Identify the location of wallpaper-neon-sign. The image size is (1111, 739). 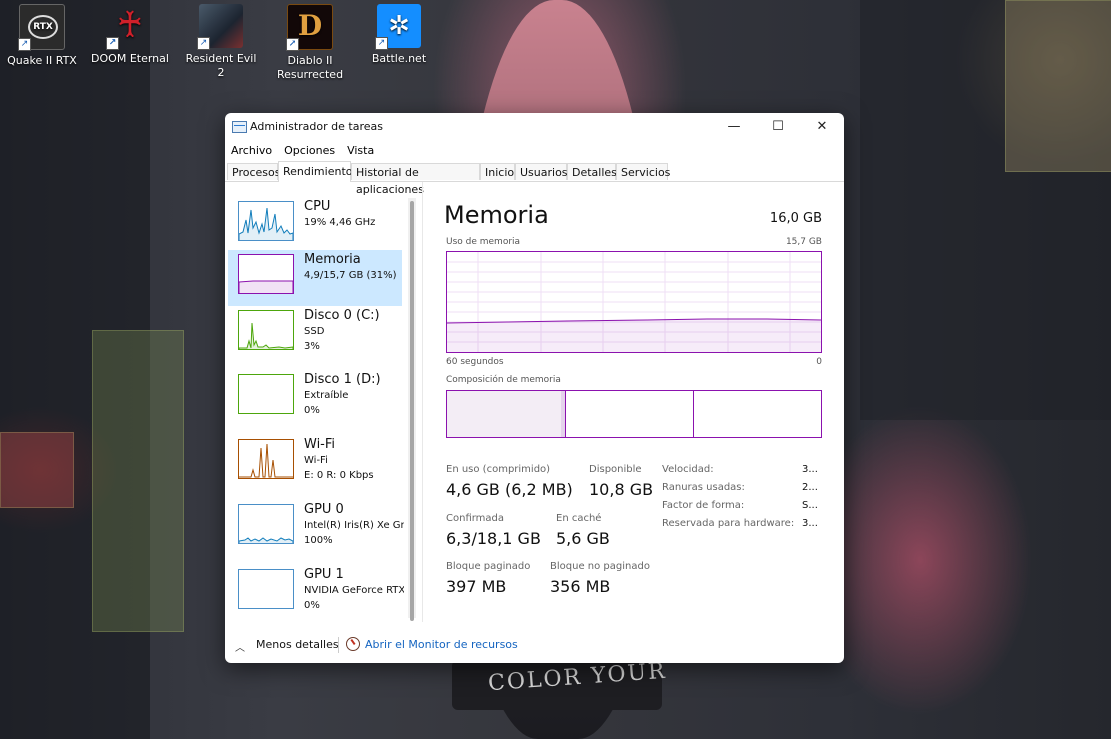
(138, 481).